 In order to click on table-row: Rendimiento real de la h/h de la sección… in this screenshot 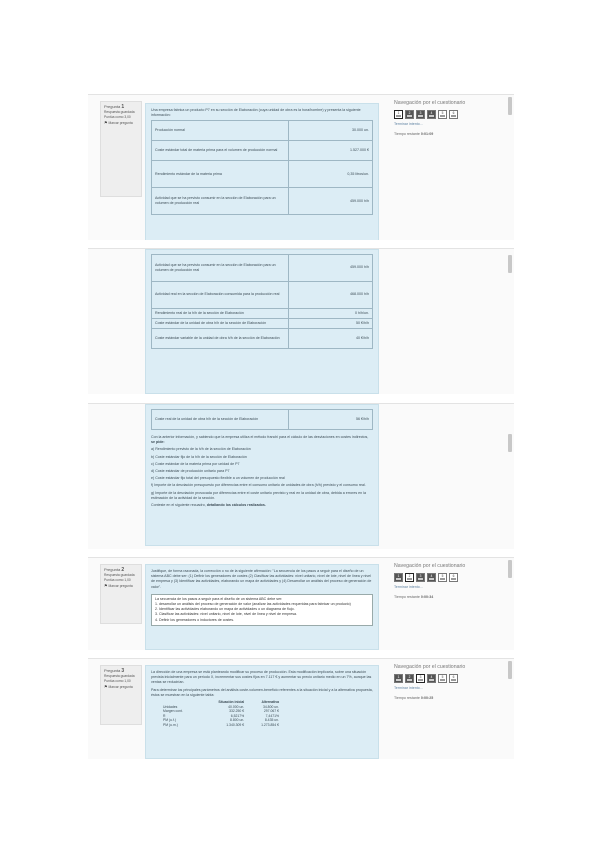, I will do `click(261, 313)`.